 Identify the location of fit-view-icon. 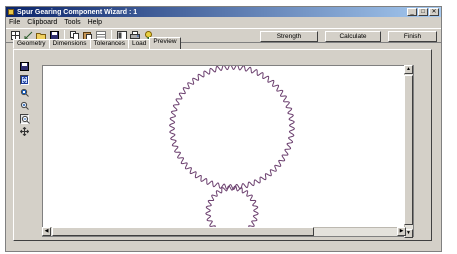
(24, 80).